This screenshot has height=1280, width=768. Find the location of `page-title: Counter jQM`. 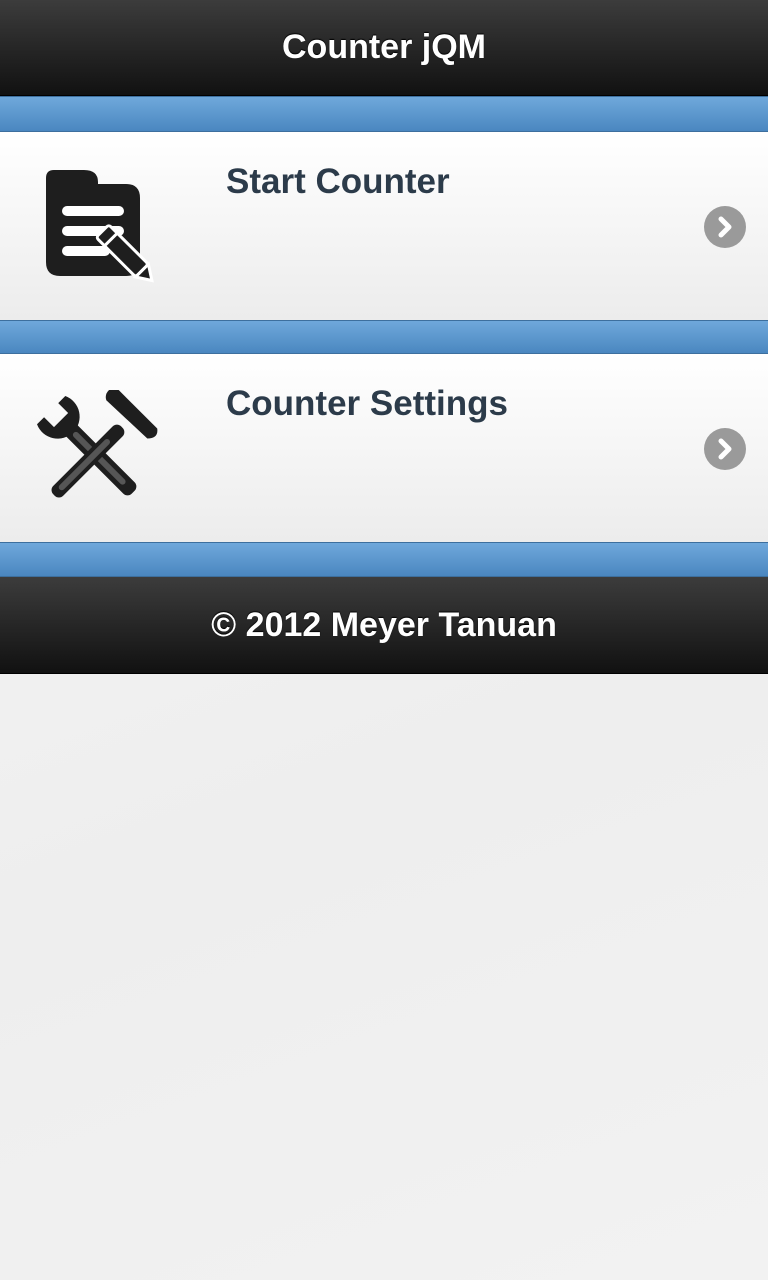

page-title: Counter jQM is located at coordinates (384, 47).